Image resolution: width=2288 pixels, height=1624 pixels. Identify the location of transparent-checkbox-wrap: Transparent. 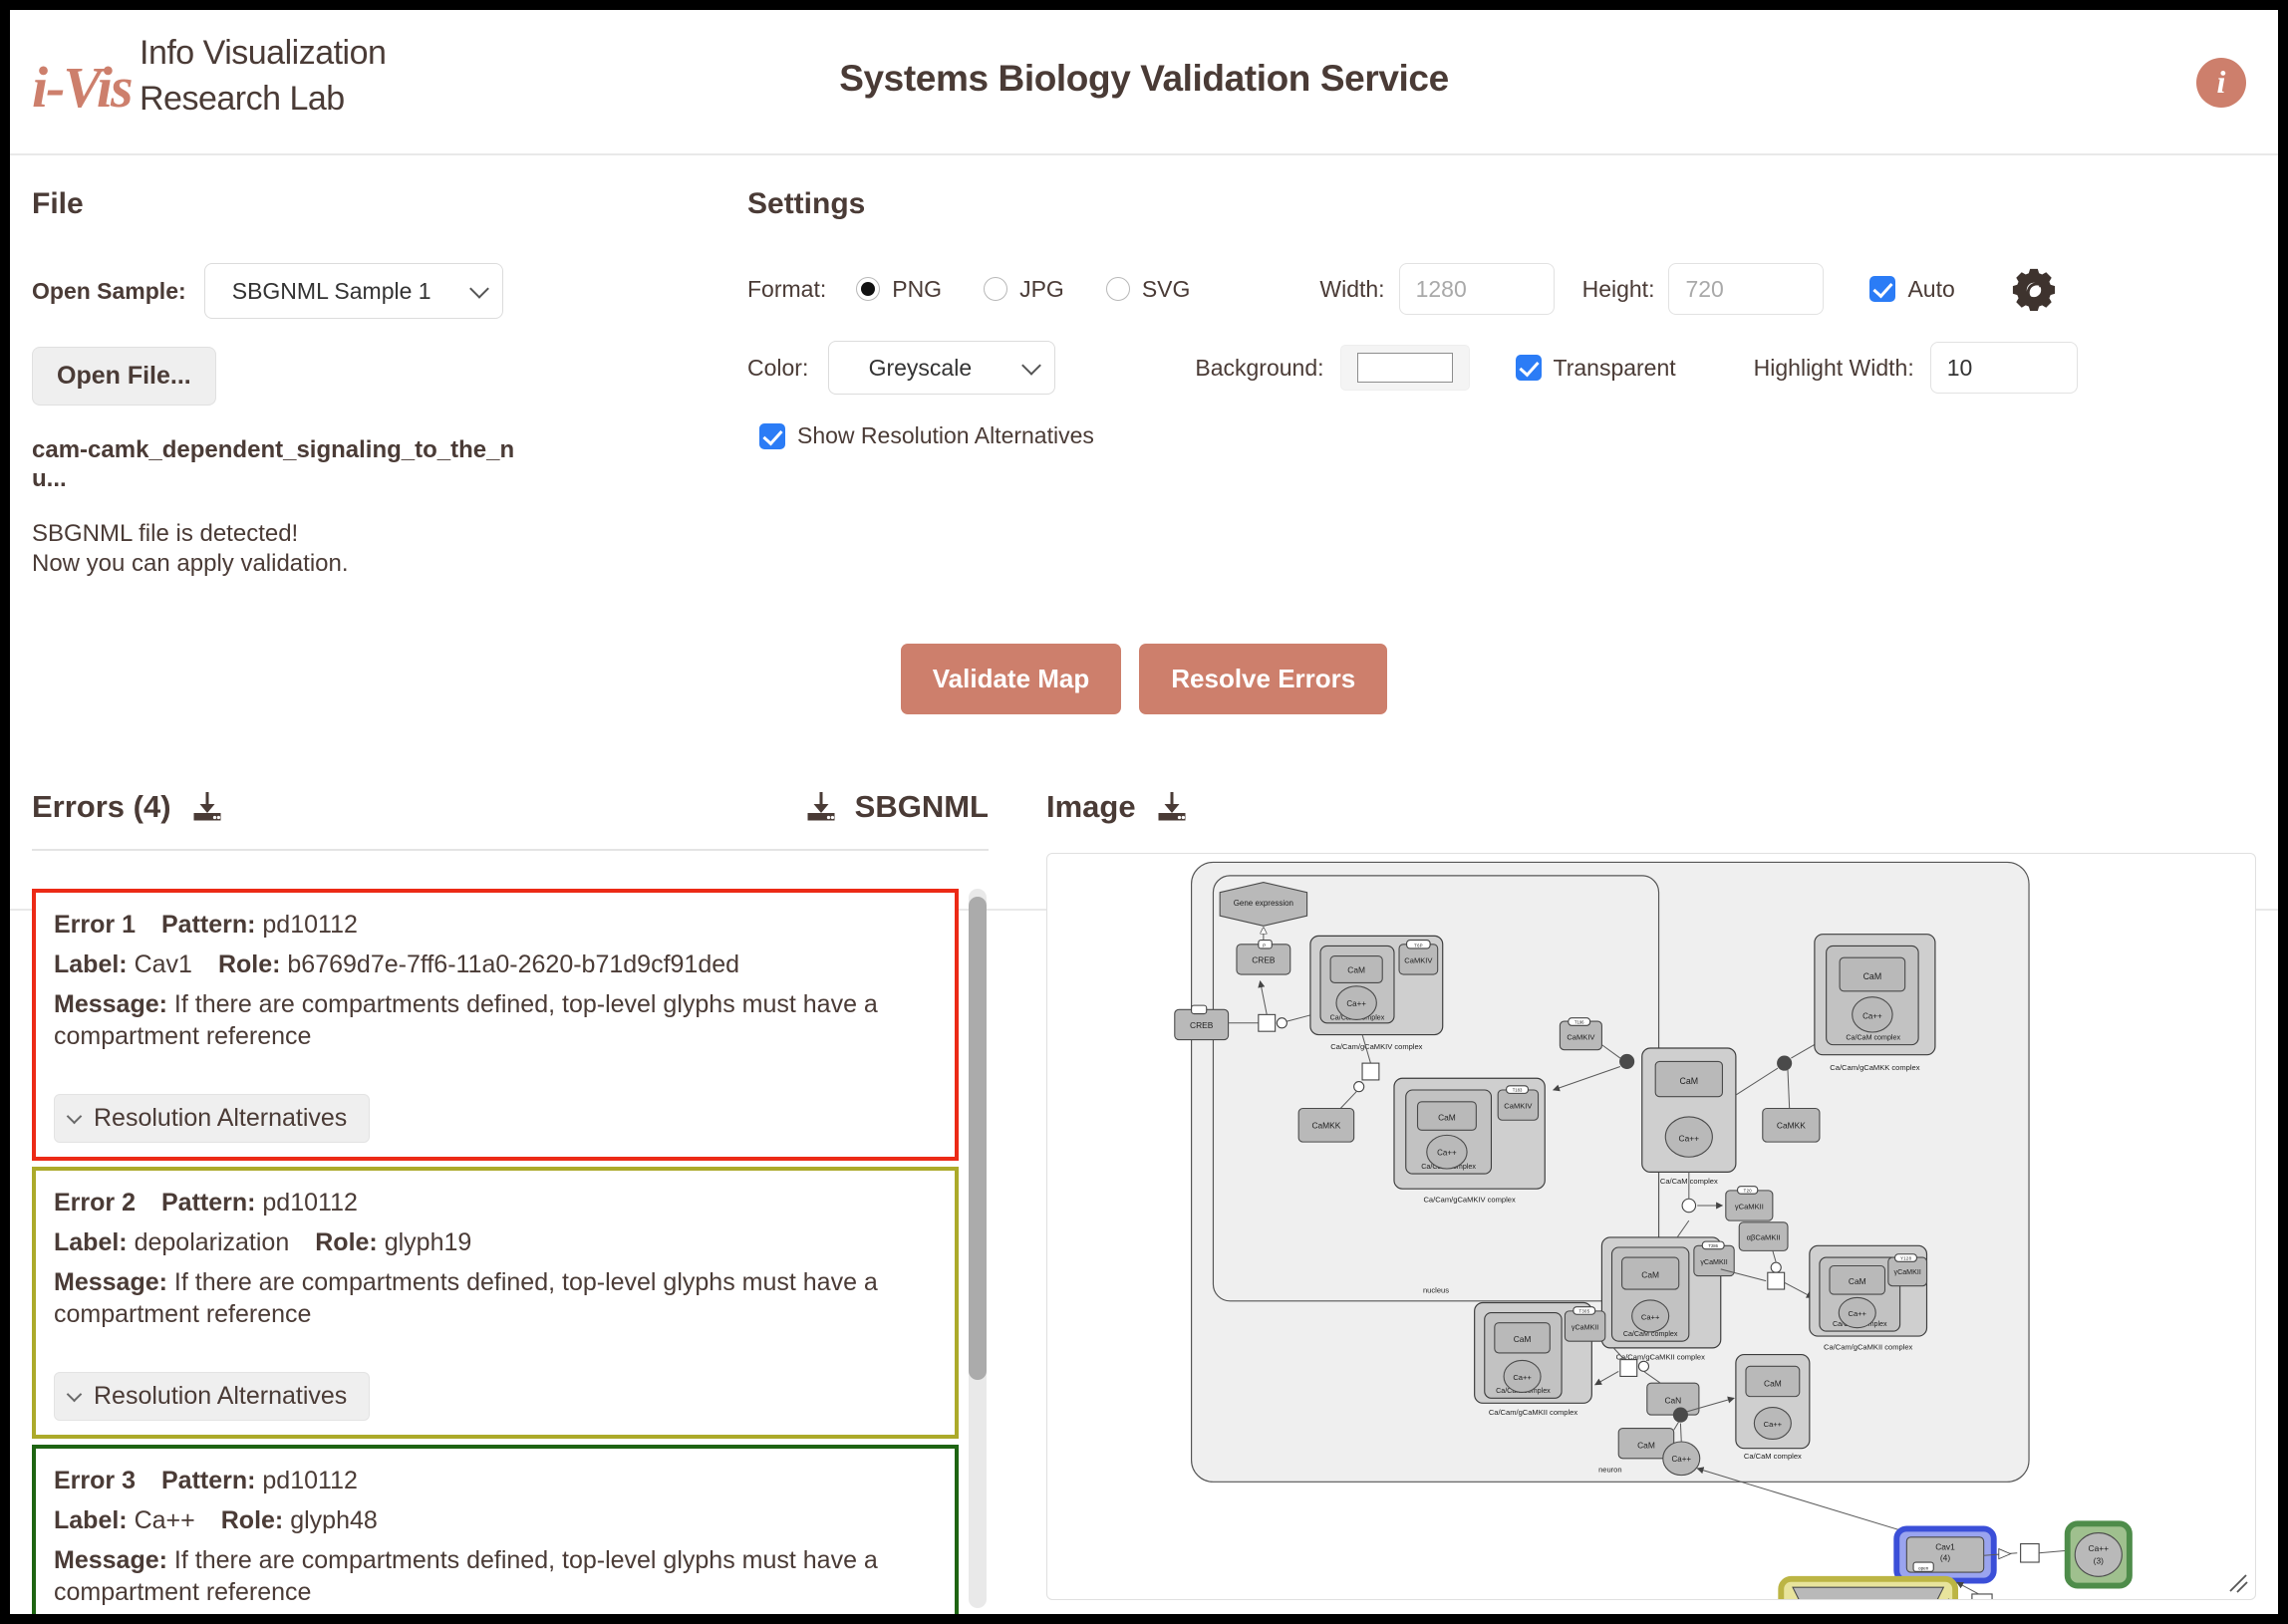
(1590, 368).